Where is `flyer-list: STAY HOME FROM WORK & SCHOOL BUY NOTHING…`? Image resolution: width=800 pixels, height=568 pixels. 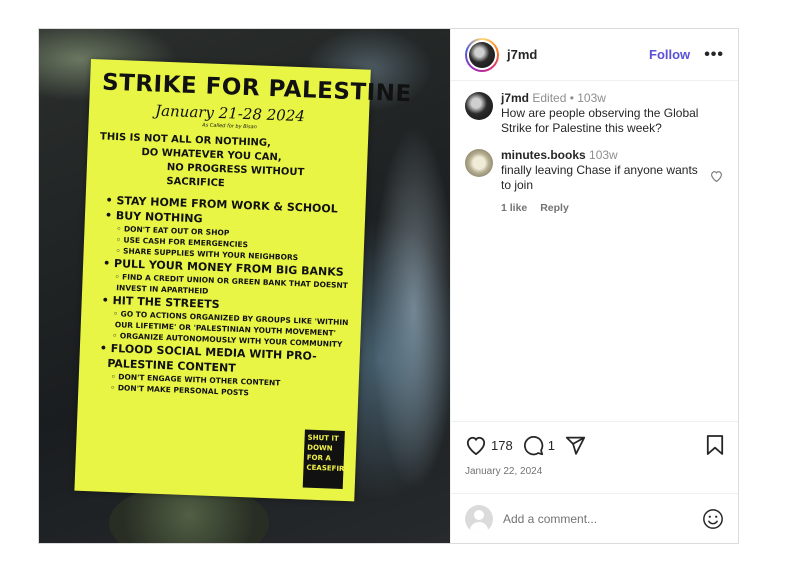 flyer-list: STAY HOME FROM WORK & SCHOOL BUY NOTHING… is located at coordinates (222, 297).